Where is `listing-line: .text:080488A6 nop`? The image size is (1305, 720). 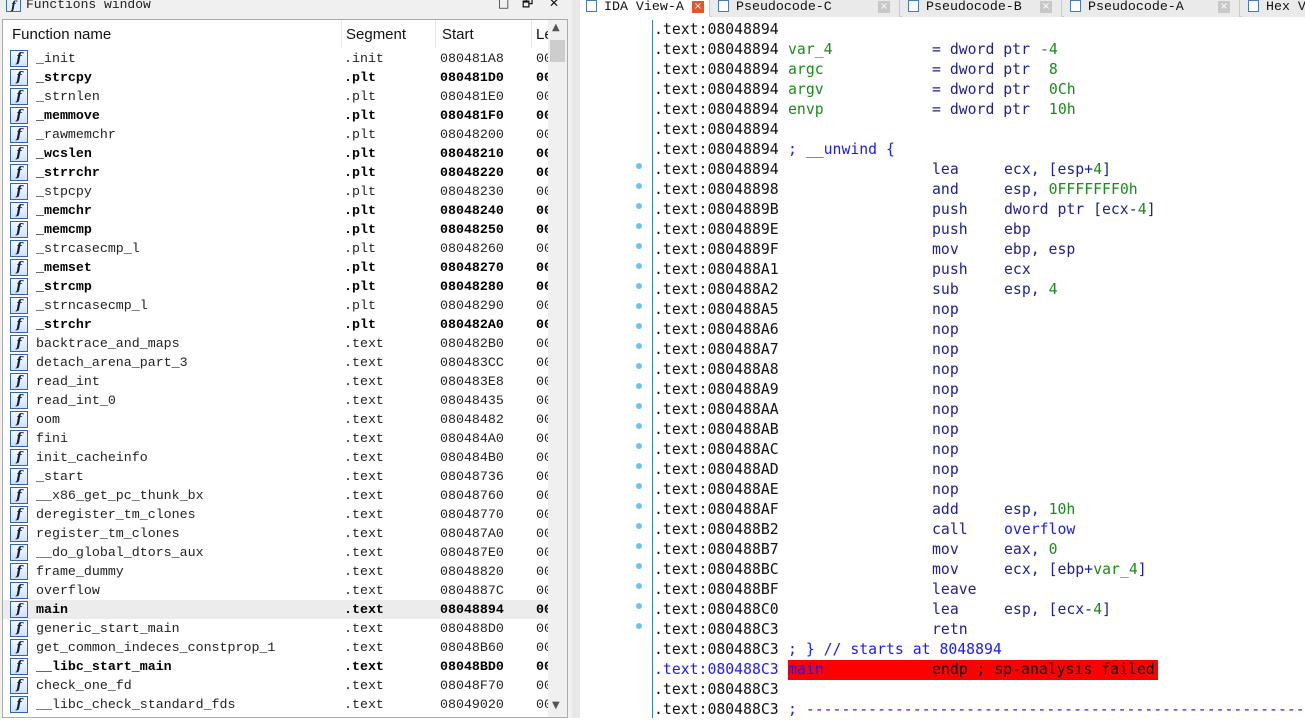
listing-line: .text:080488A6 nop is located at coordinates (979, 330).